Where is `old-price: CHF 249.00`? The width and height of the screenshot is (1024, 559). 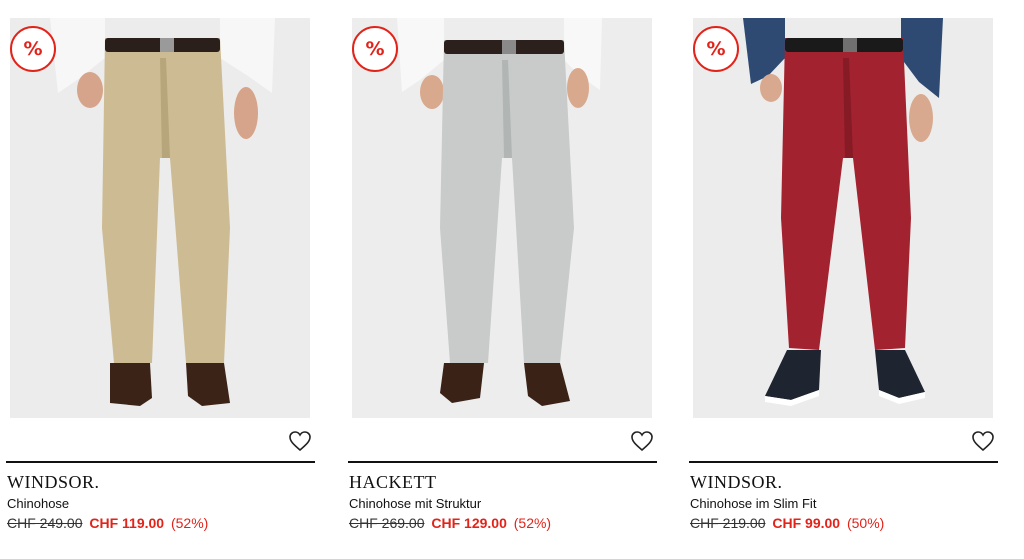 old-price: CHF 249.00 is located at coordinates (45, 523).